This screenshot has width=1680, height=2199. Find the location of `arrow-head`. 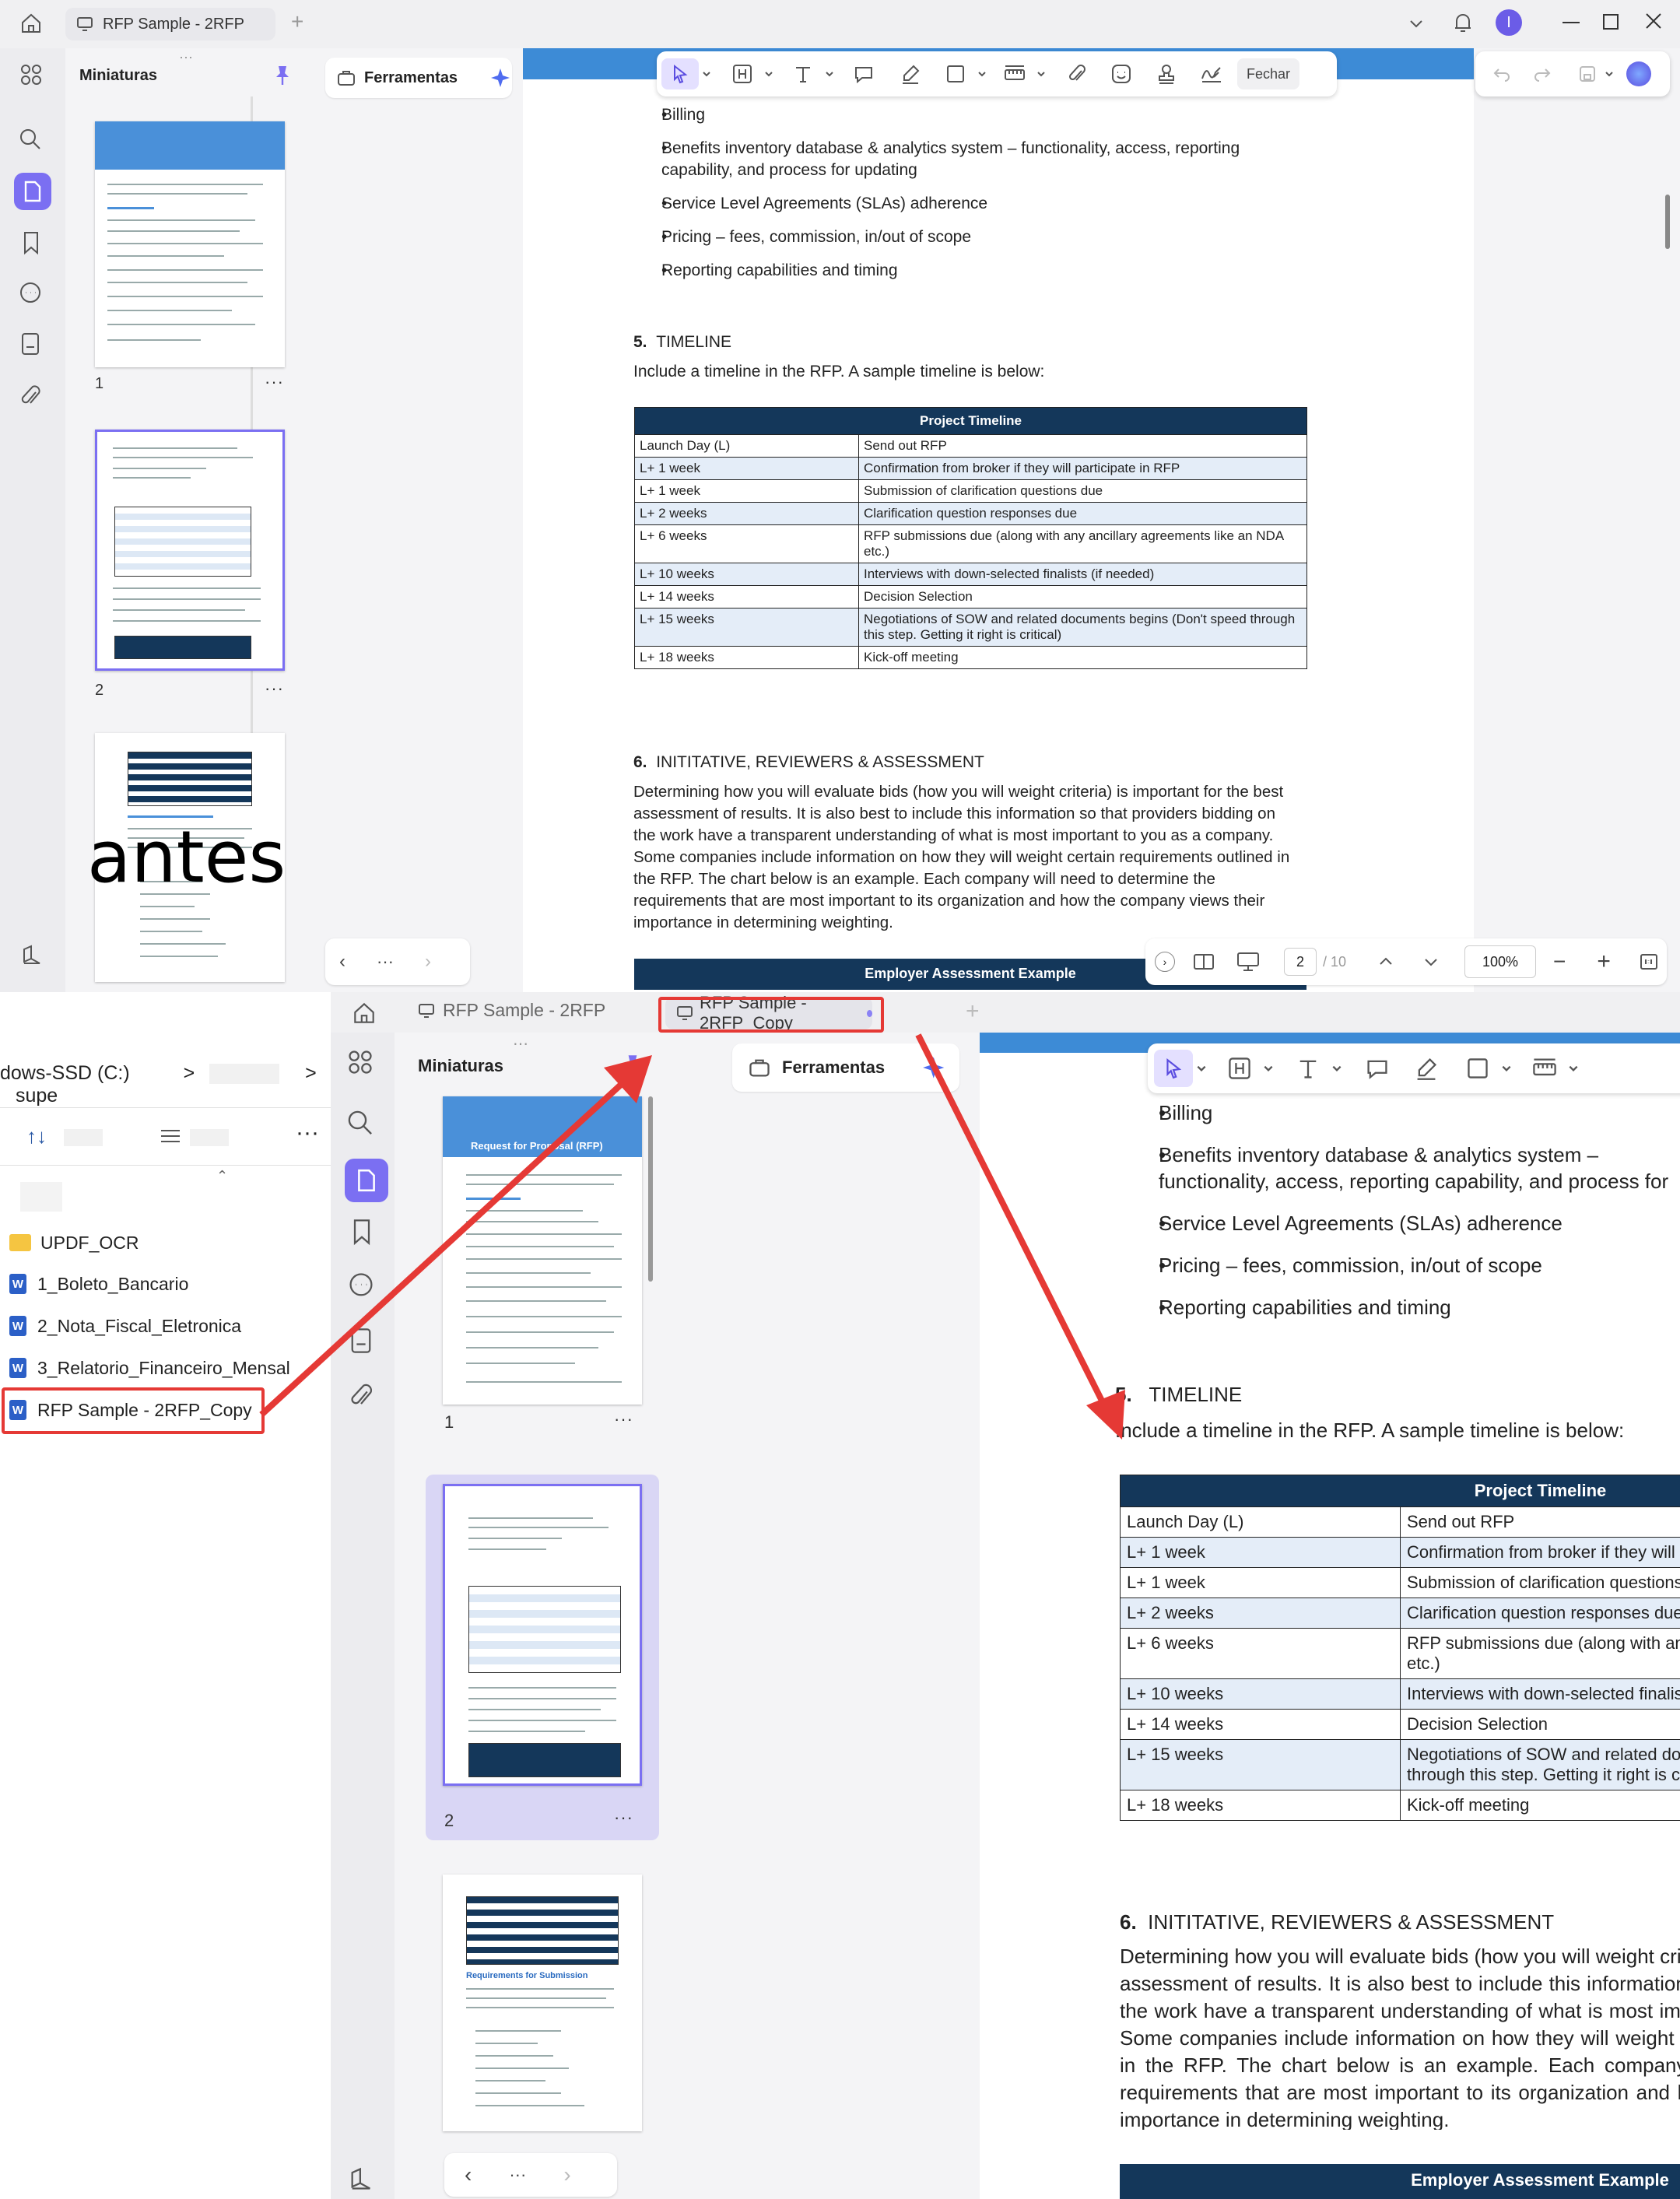

arrow-head is located at coordinates (1105, 1415).